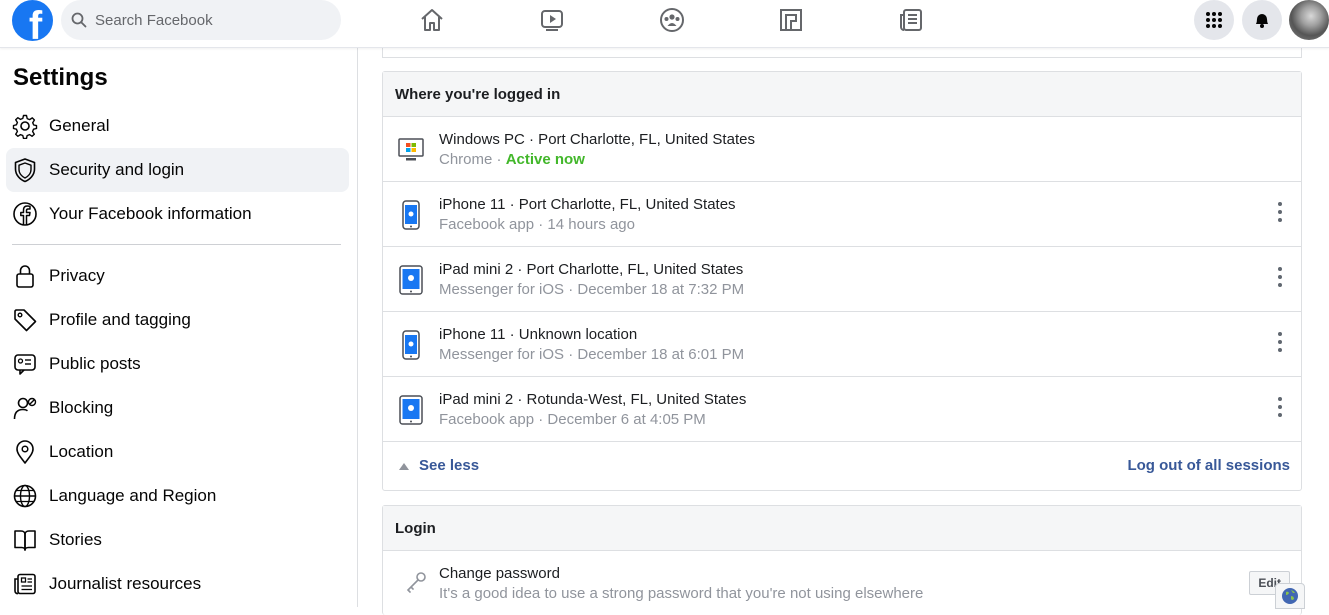 The image size is (1329, 615). I want to click on log-out-all-sessions-link: Log out of all sessions, so click(1208, 465).